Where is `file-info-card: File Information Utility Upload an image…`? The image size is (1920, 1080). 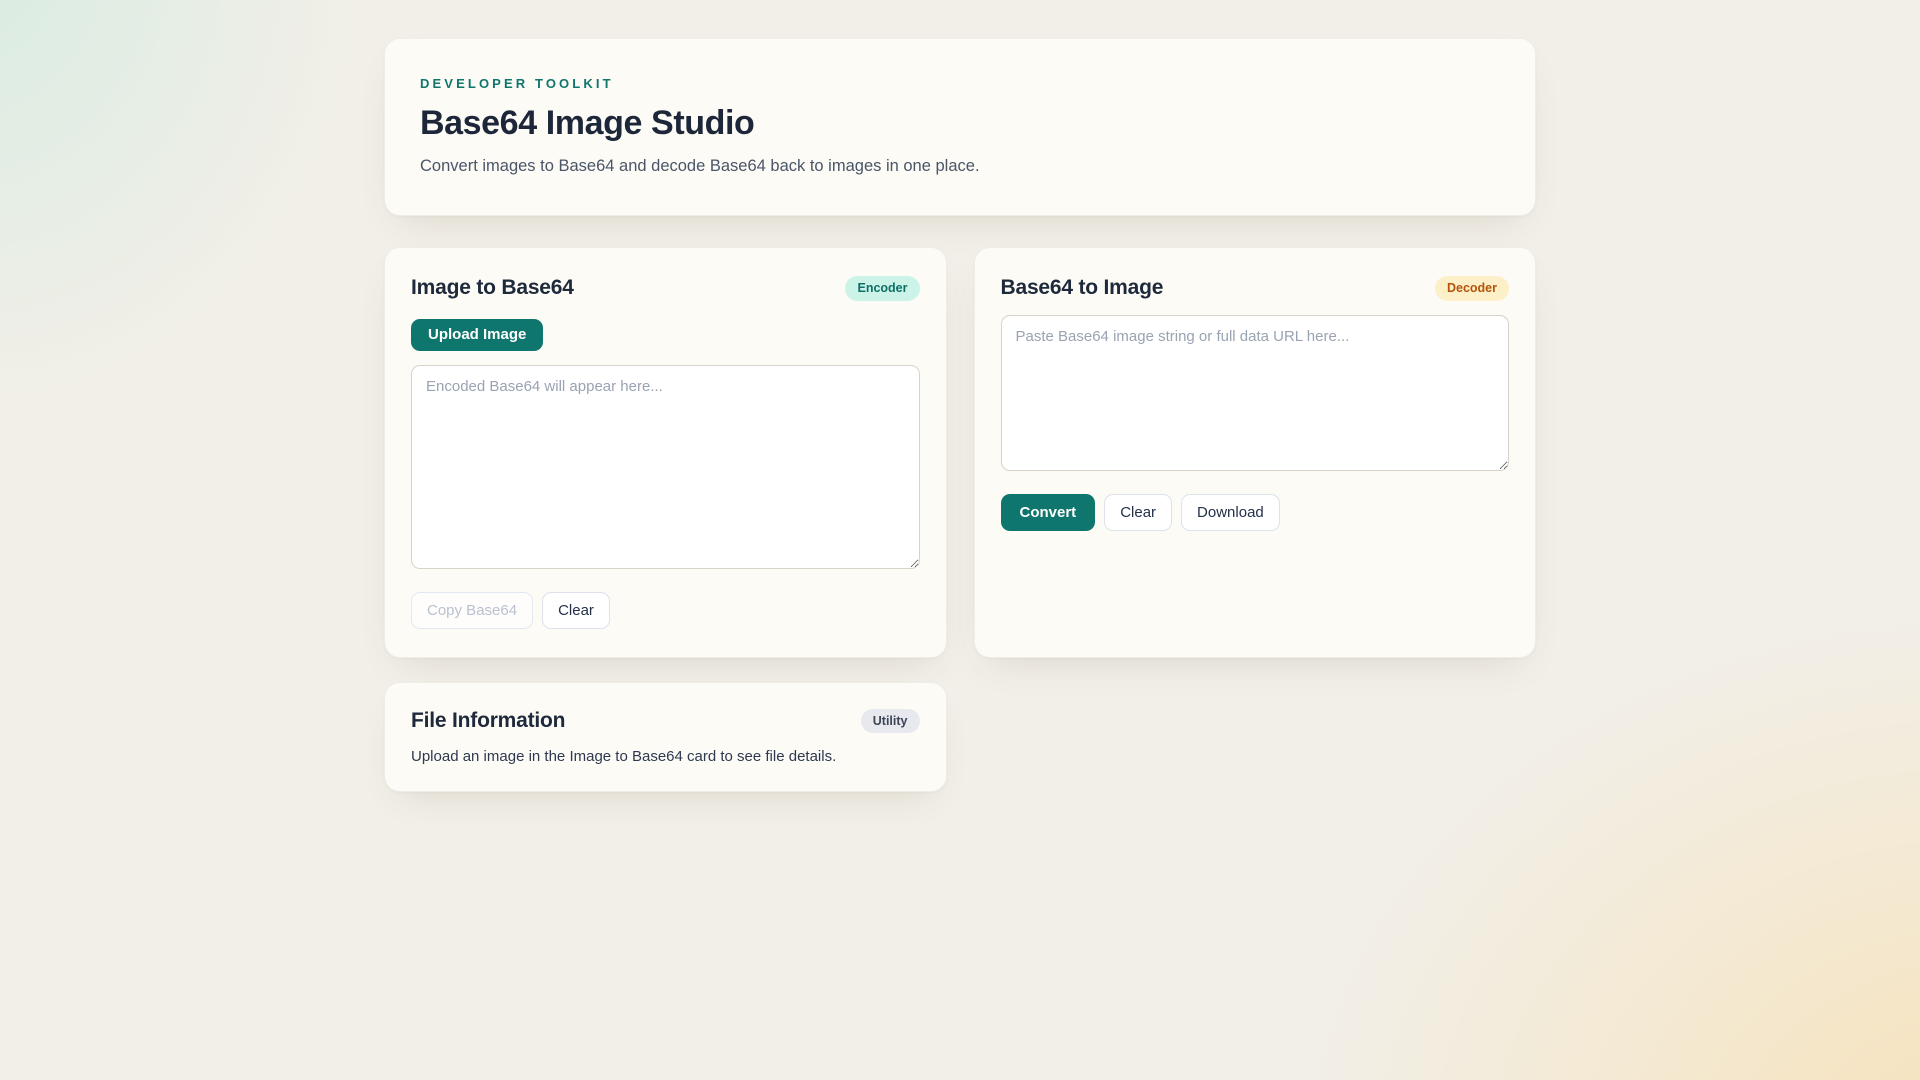 file-info-card: File Information Utility Upload an image… is located at coordinates (665, 736).